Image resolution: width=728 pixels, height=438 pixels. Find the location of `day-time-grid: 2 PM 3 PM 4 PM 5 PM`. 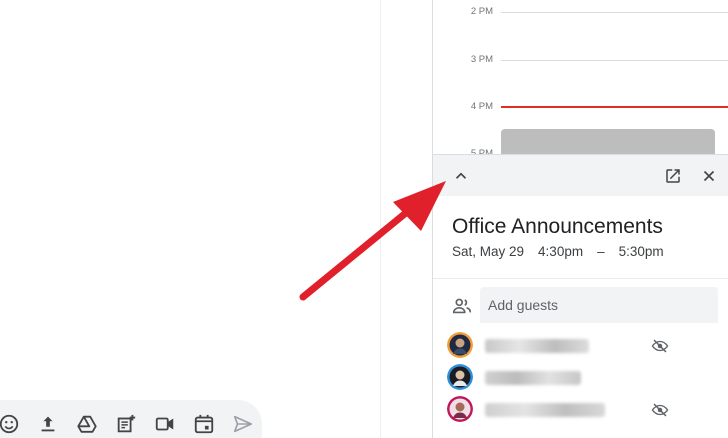

day-time-grid: 2 PM 3 PM 4 PM 5 PM is located at coordinates (580, 79).